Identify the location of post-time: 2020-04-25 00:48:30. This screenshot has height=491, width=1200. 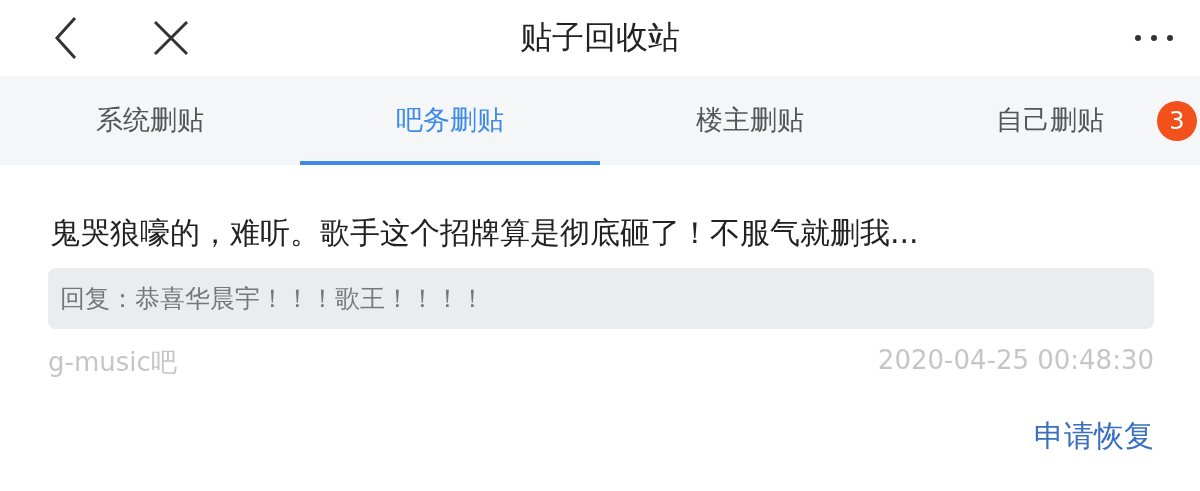
(1015, 361).